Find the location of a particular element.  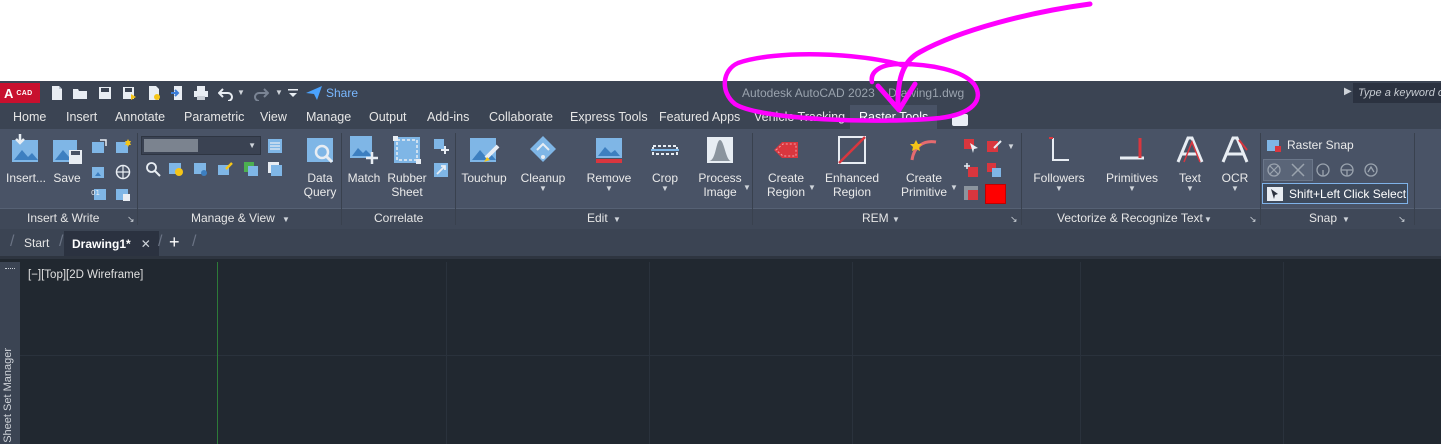

tab-raster-tools: Raster Tools is located at coordinates (894, 117).